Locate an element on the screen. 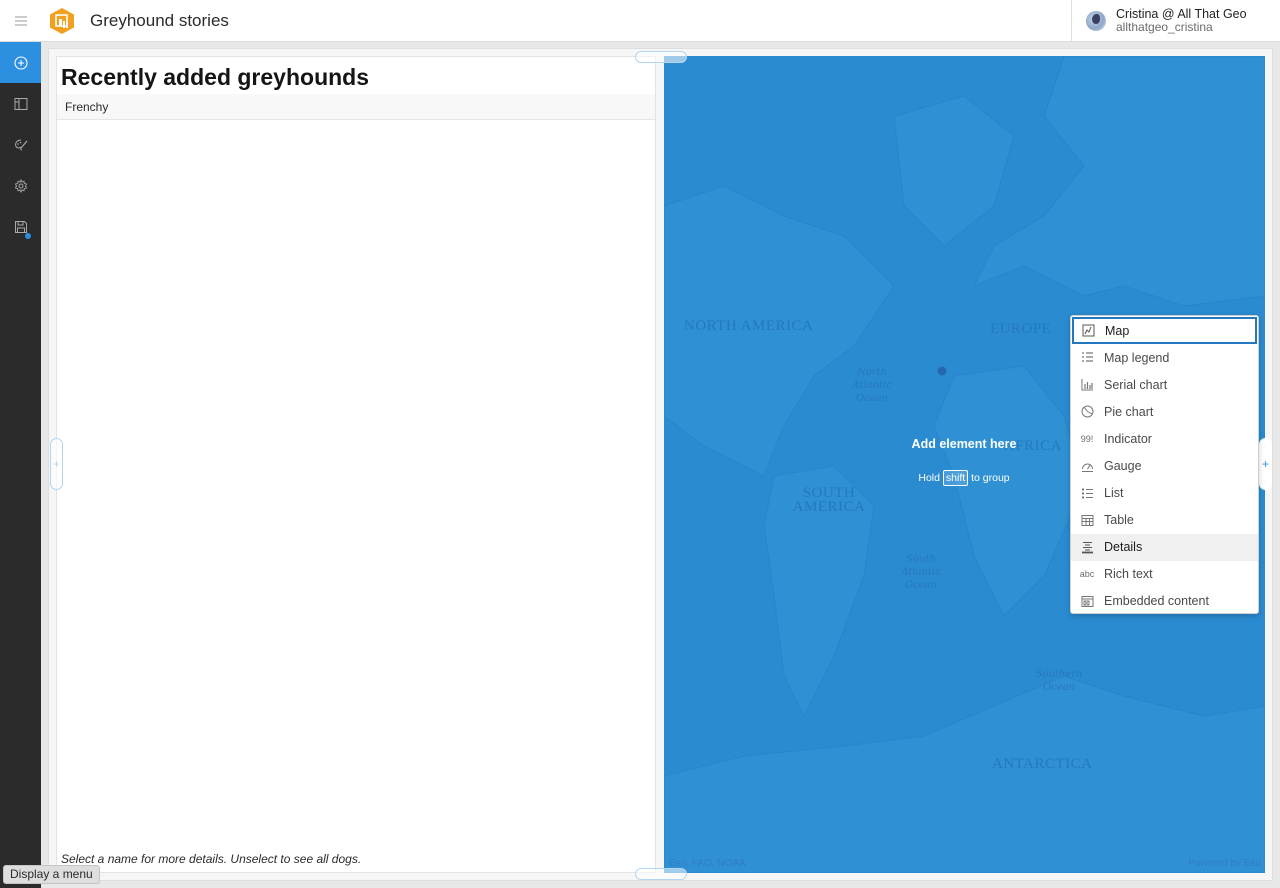 The image size is (1280, 888). app-logo is located at coordinates (62, 21).